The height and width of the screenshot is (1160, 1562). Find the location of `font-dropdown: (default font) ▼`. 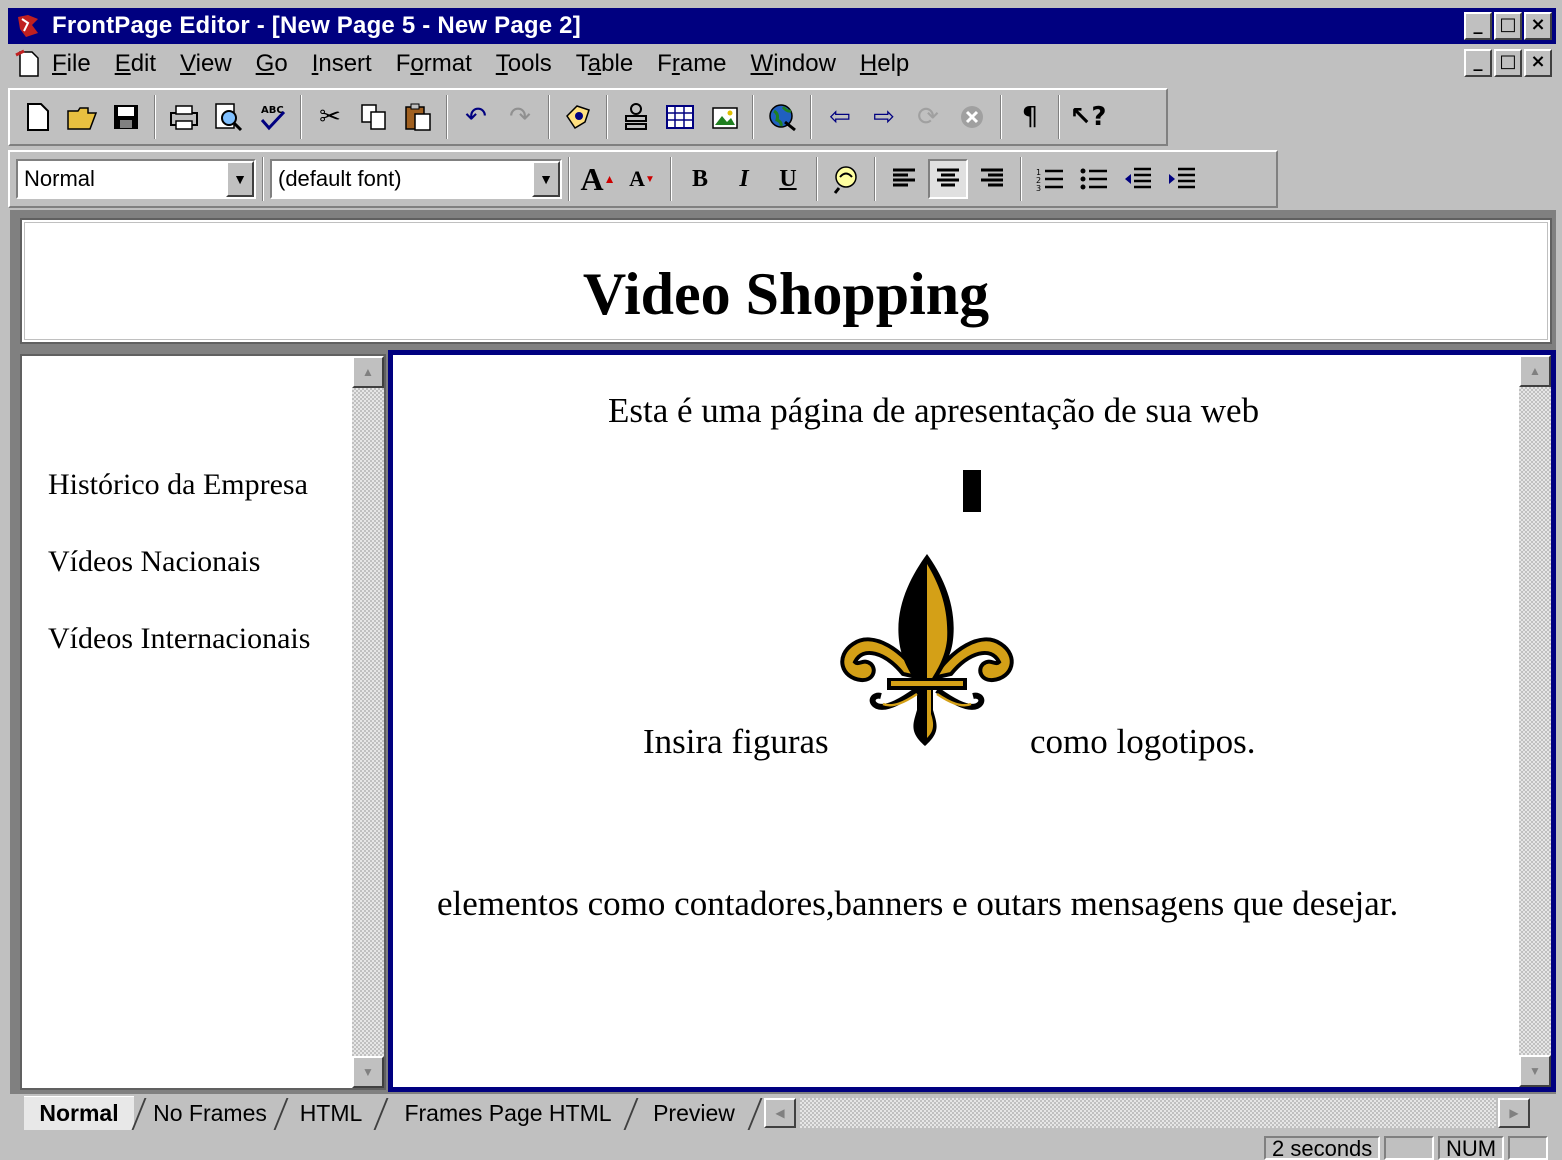

font-dropdown: (default font) ▼ is located at coordinates (416, 179).